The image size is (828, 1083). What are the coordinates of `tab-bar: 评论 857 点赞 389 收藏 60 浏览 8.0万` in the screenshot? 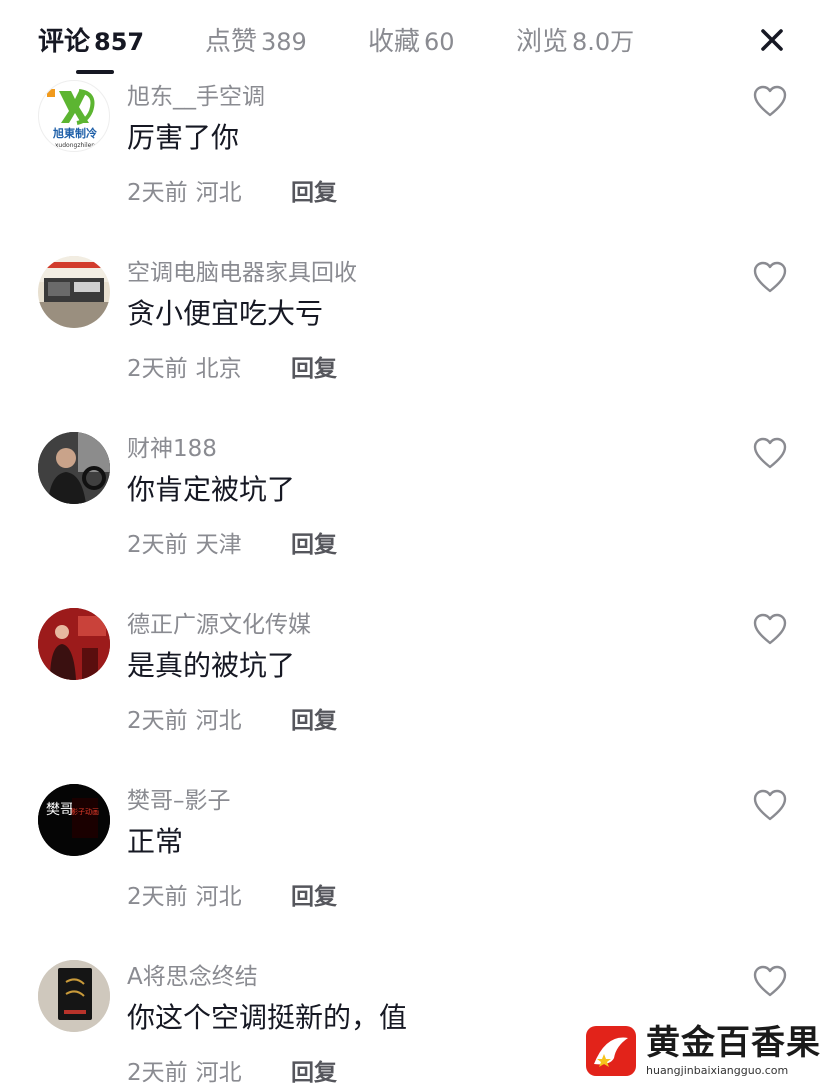 It's located at (414, 40).